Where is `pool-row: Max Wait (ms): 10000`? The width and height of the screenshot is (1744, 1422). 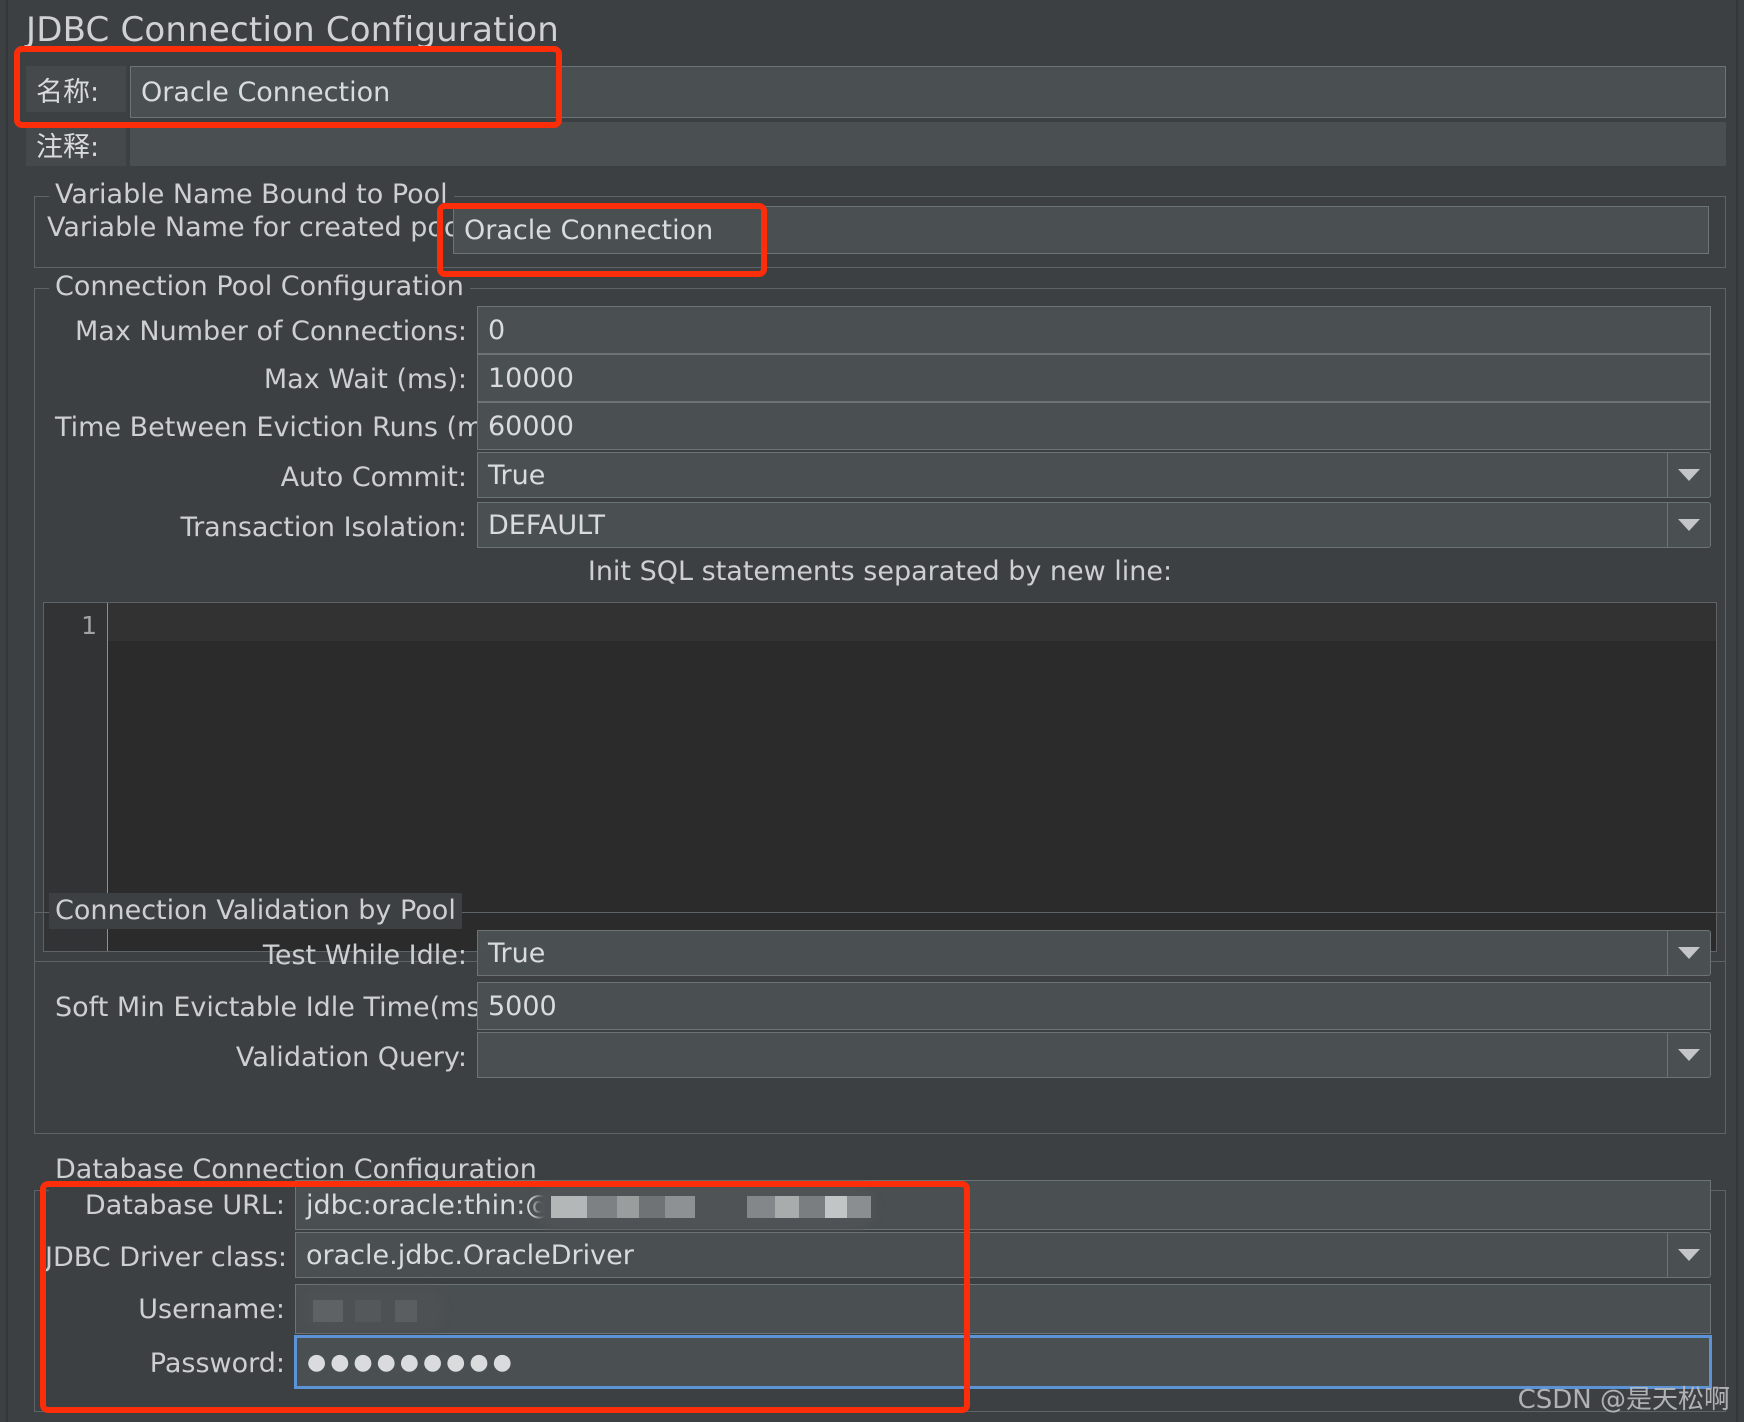 pool-row: Max Wait (ms): 10000 is located at coordinates (880, 378).